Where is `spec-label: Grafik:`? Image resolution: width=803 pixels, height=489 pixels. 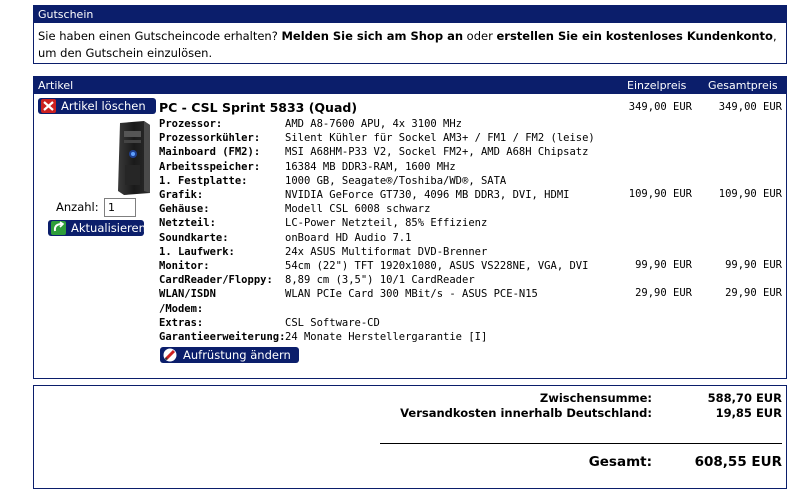 spec-label: Grafik: is located at coordinates (181, 195).